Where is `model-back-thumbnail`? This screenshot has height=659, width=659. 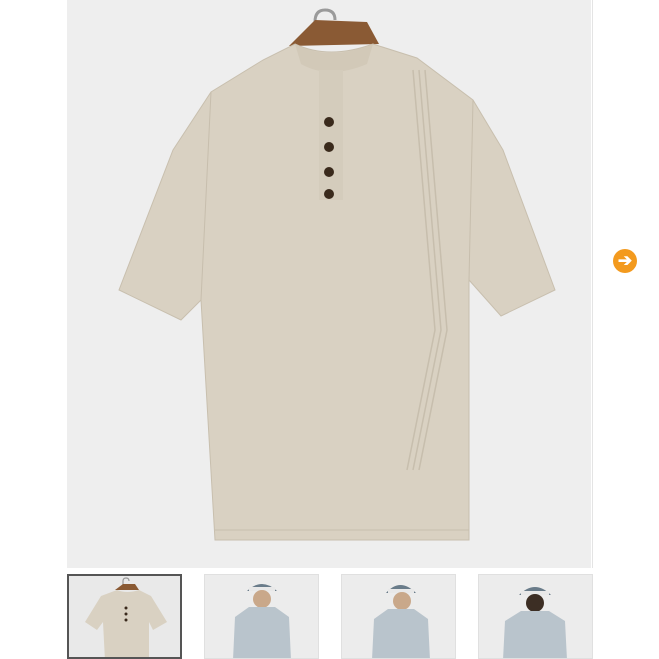 model-back-thumbnail is located at coordinates (535, 616).